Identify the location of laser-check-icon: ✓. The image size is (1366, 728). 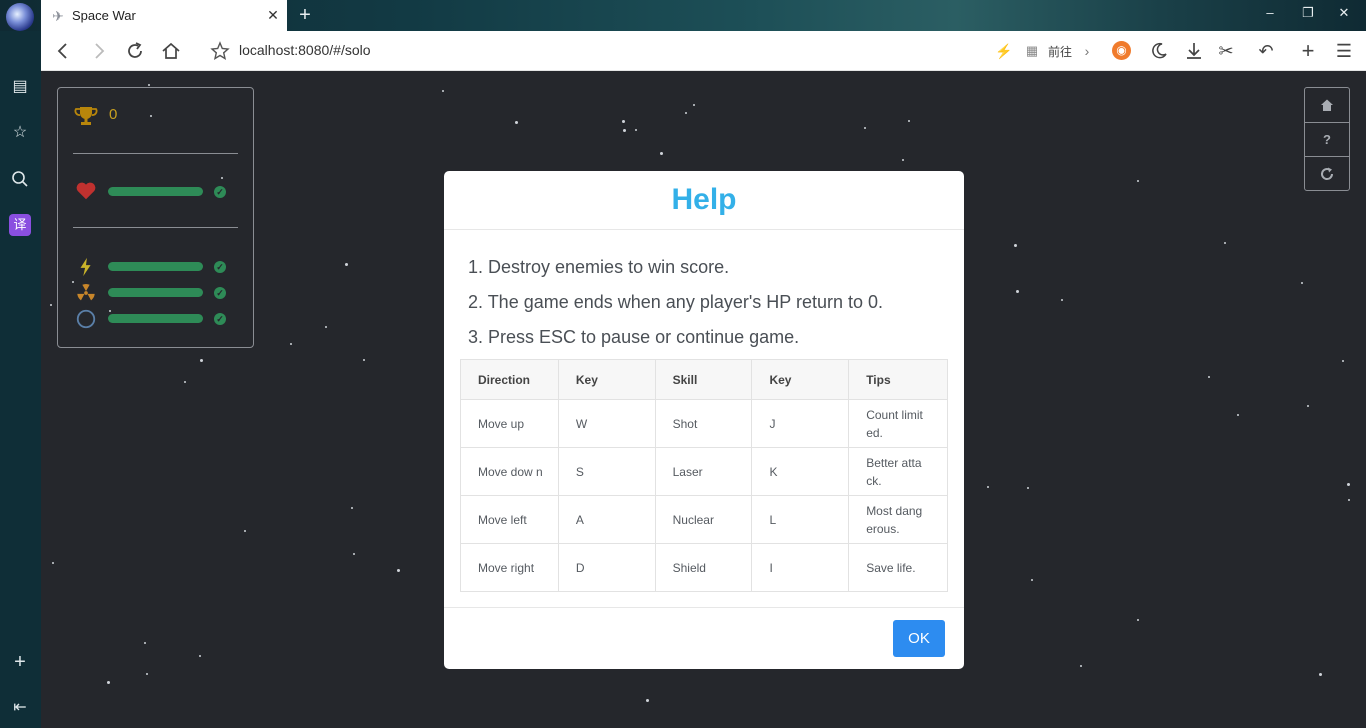
(220, 267).